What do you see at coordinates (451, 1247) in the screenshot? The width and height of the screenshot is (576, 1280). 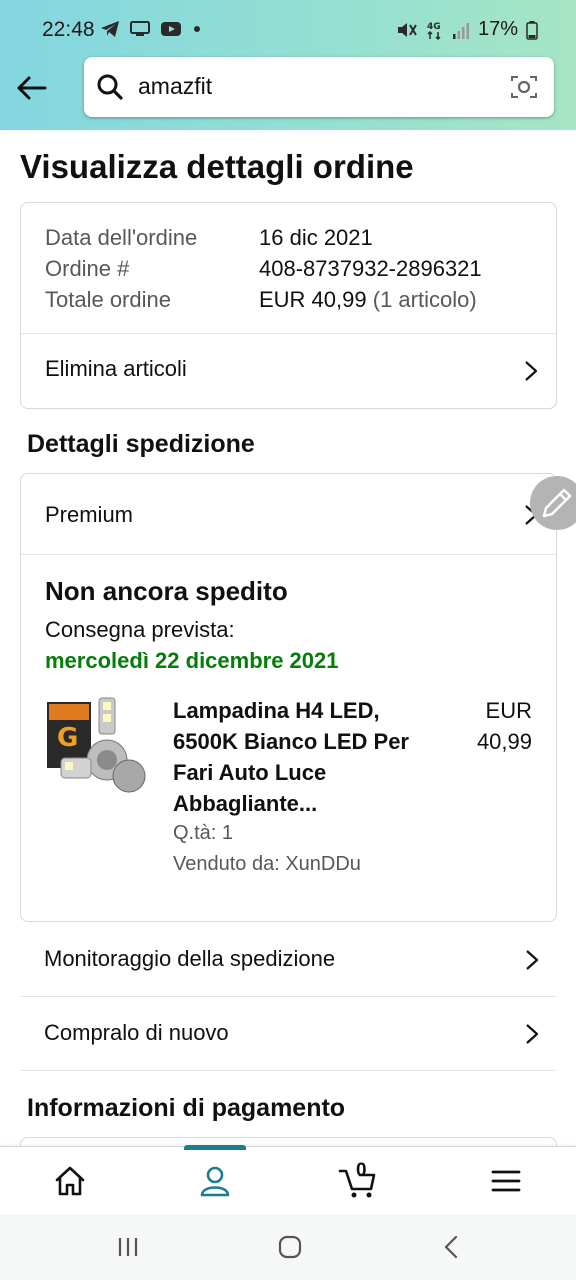 I see `back-button-icon` at bounding box center [451, 1247].